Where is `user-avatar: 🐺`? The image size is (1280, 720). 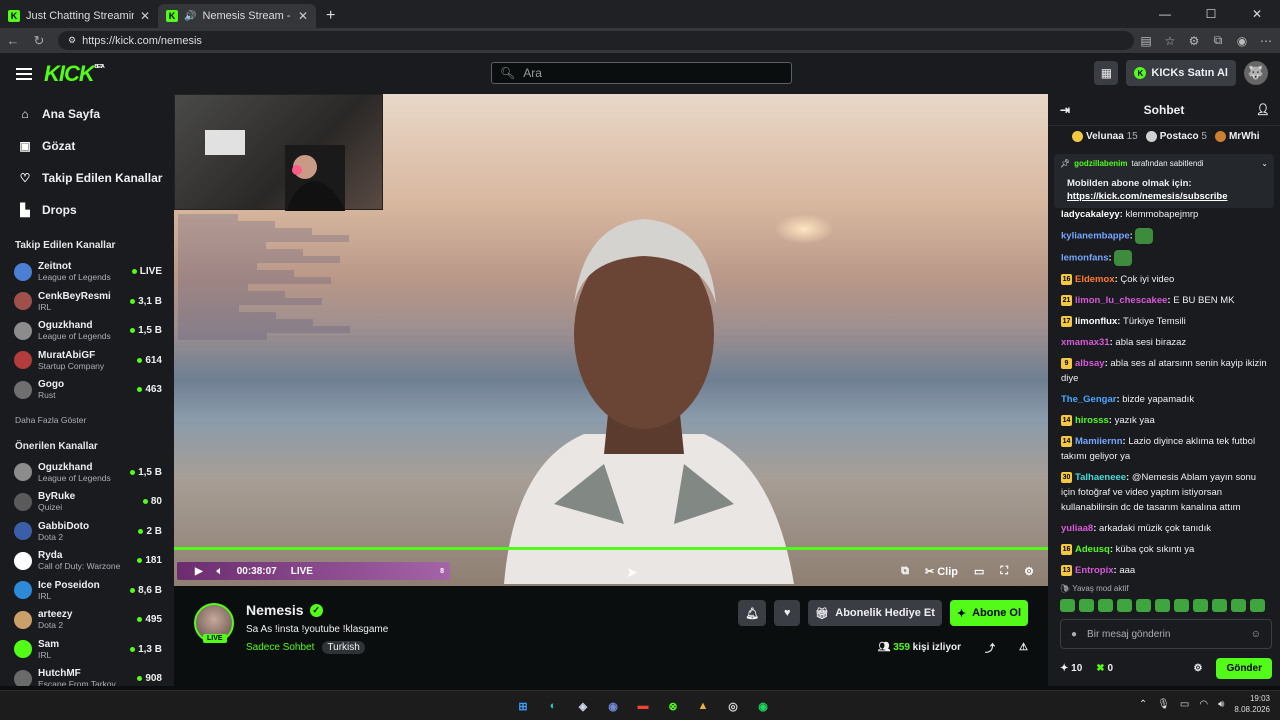 user-avatar: 🐺 is located at coordinates (1256, 73).